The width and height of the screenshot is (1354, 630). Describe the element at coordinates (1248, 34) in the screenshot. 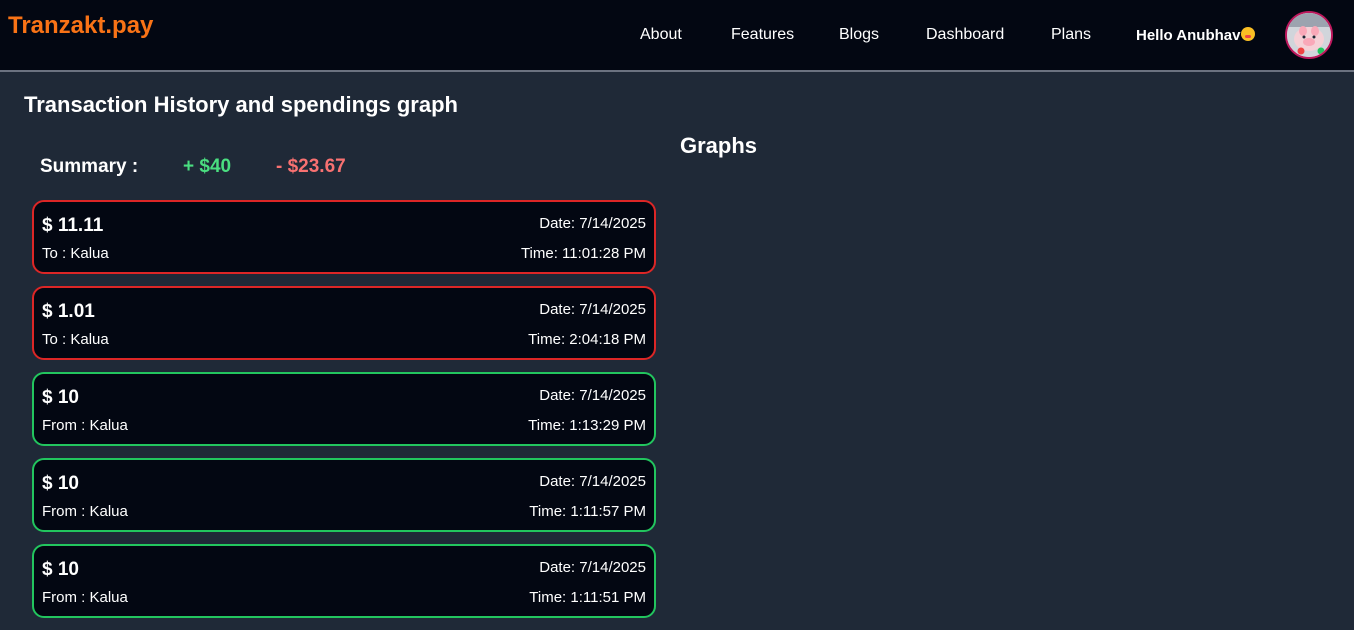

I see `kissing-face-icon` at that location.